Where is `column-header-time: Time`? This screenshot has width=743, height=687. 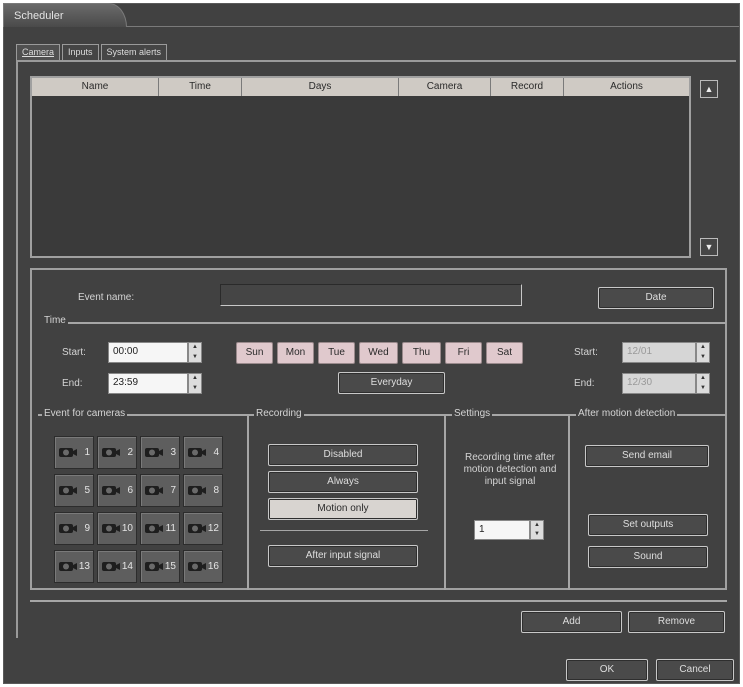
column-header-time: Time is located at coordinates (200, 87).